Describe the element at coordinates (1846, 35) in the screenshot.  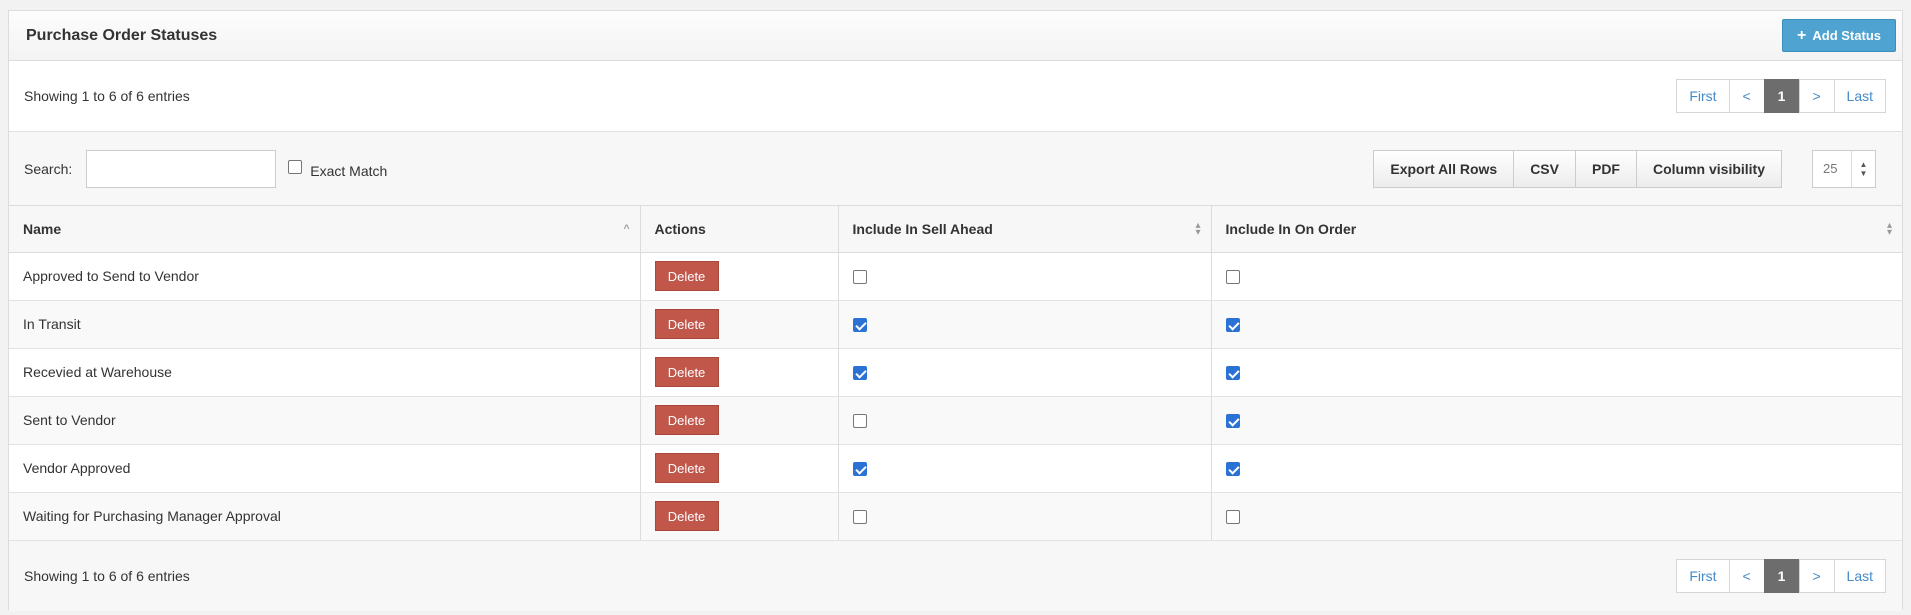
I see `add-status-label: Add Status` at that location.